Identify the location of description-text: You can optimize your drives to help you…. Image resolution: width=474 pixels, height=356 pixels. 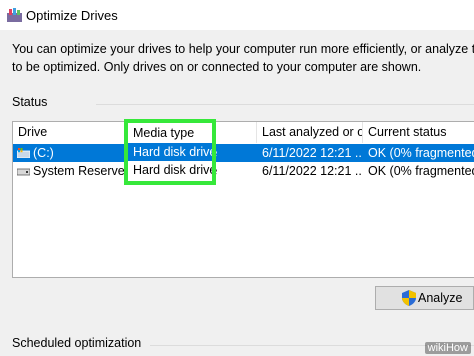
(243, 58).